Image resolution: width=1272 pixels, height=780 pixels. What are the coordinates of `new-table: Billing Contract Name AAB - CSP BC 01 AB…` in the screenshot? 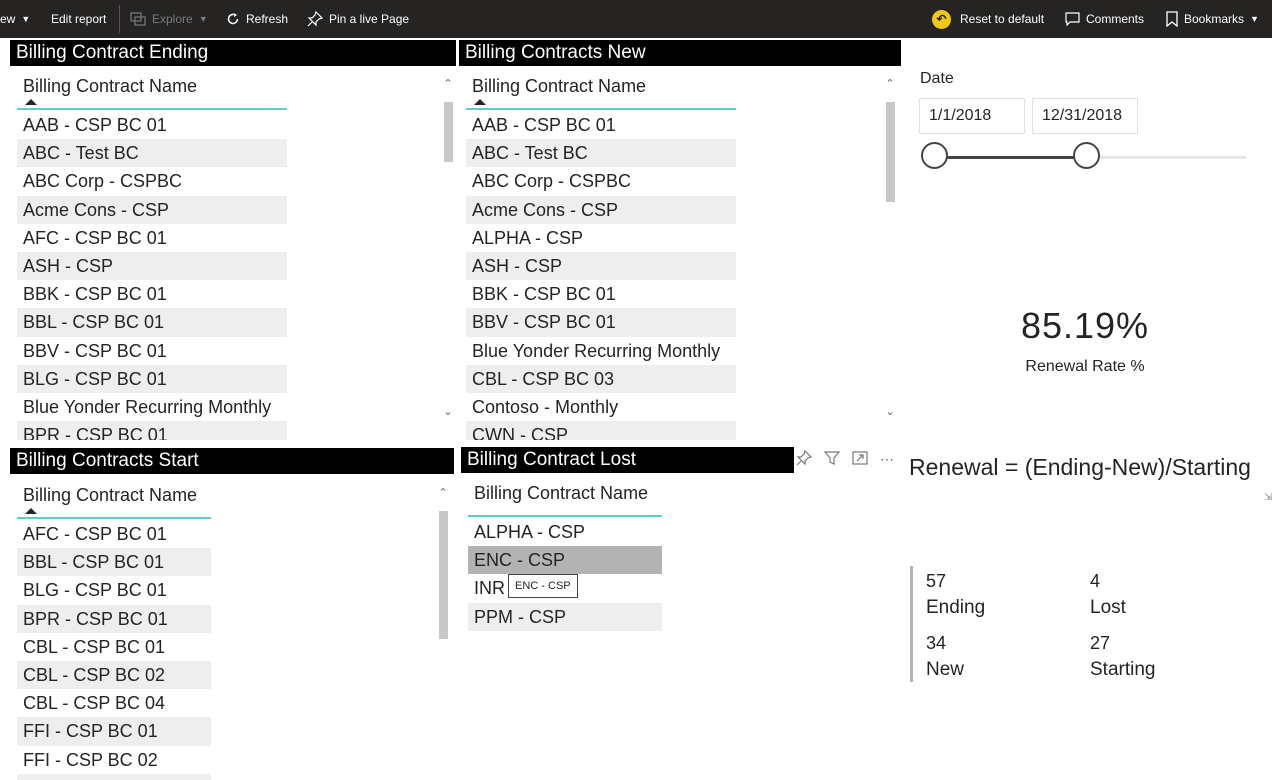 It's located at (601, 255).